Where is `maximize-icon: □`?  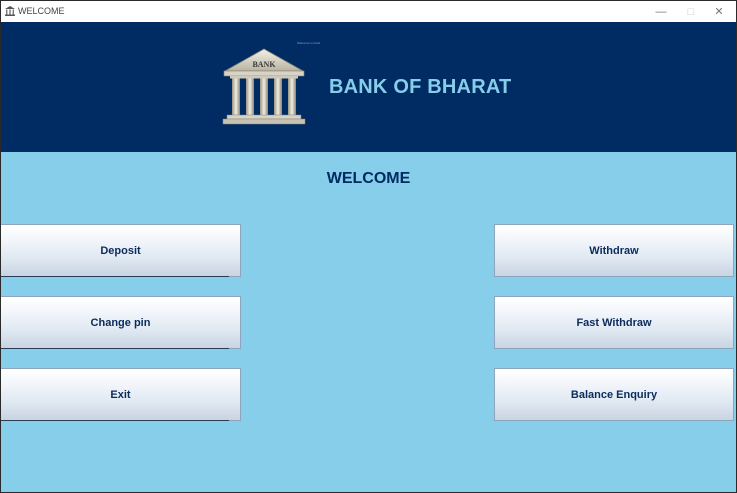
maximize-icon: □ is located at coordinates (691, 11).